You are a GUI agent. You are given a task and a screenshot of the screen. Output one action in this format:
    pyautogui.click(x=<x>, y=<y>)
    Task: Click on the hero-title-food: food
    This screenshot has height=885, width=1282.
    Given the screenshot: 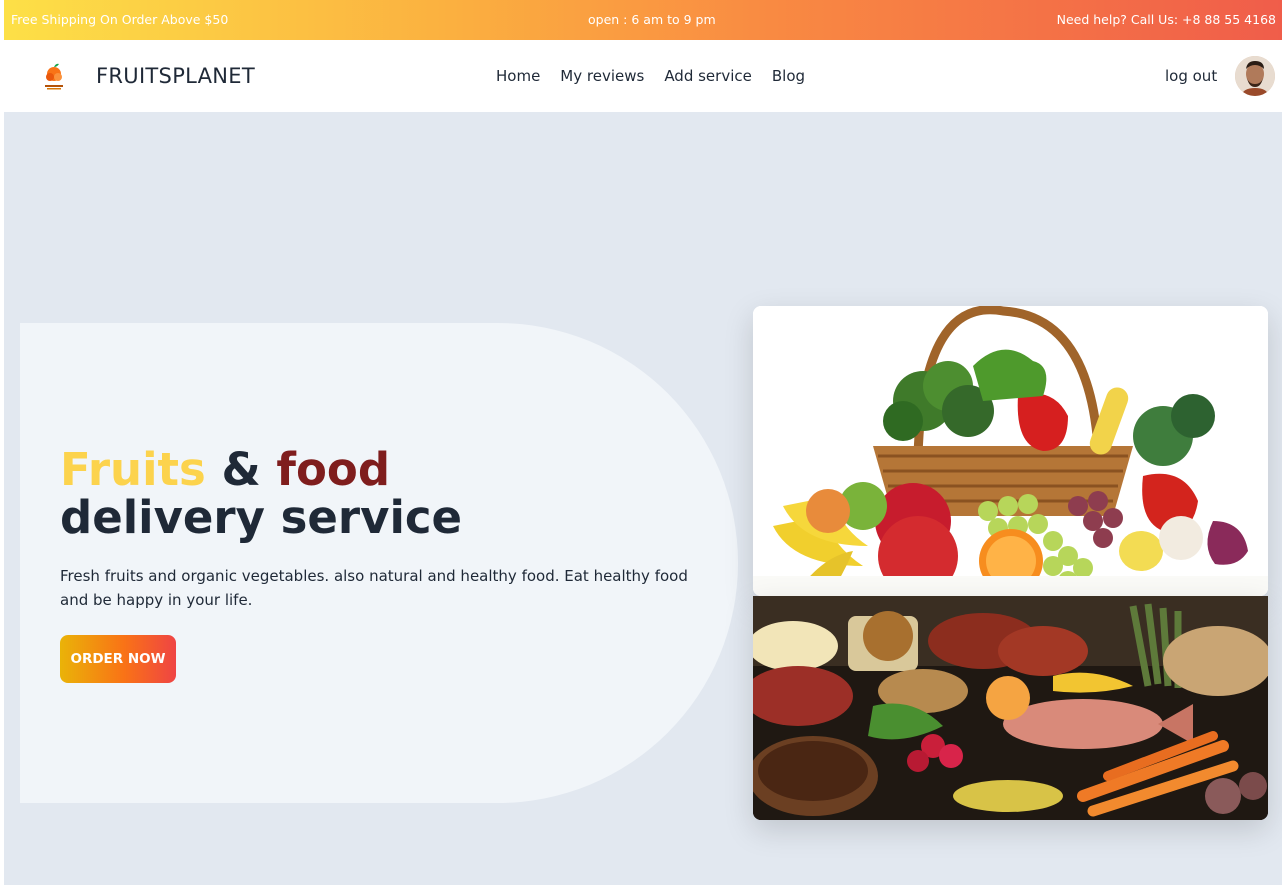 What is the action you would take?
    pyautogui.click(x=333, y=469)
    